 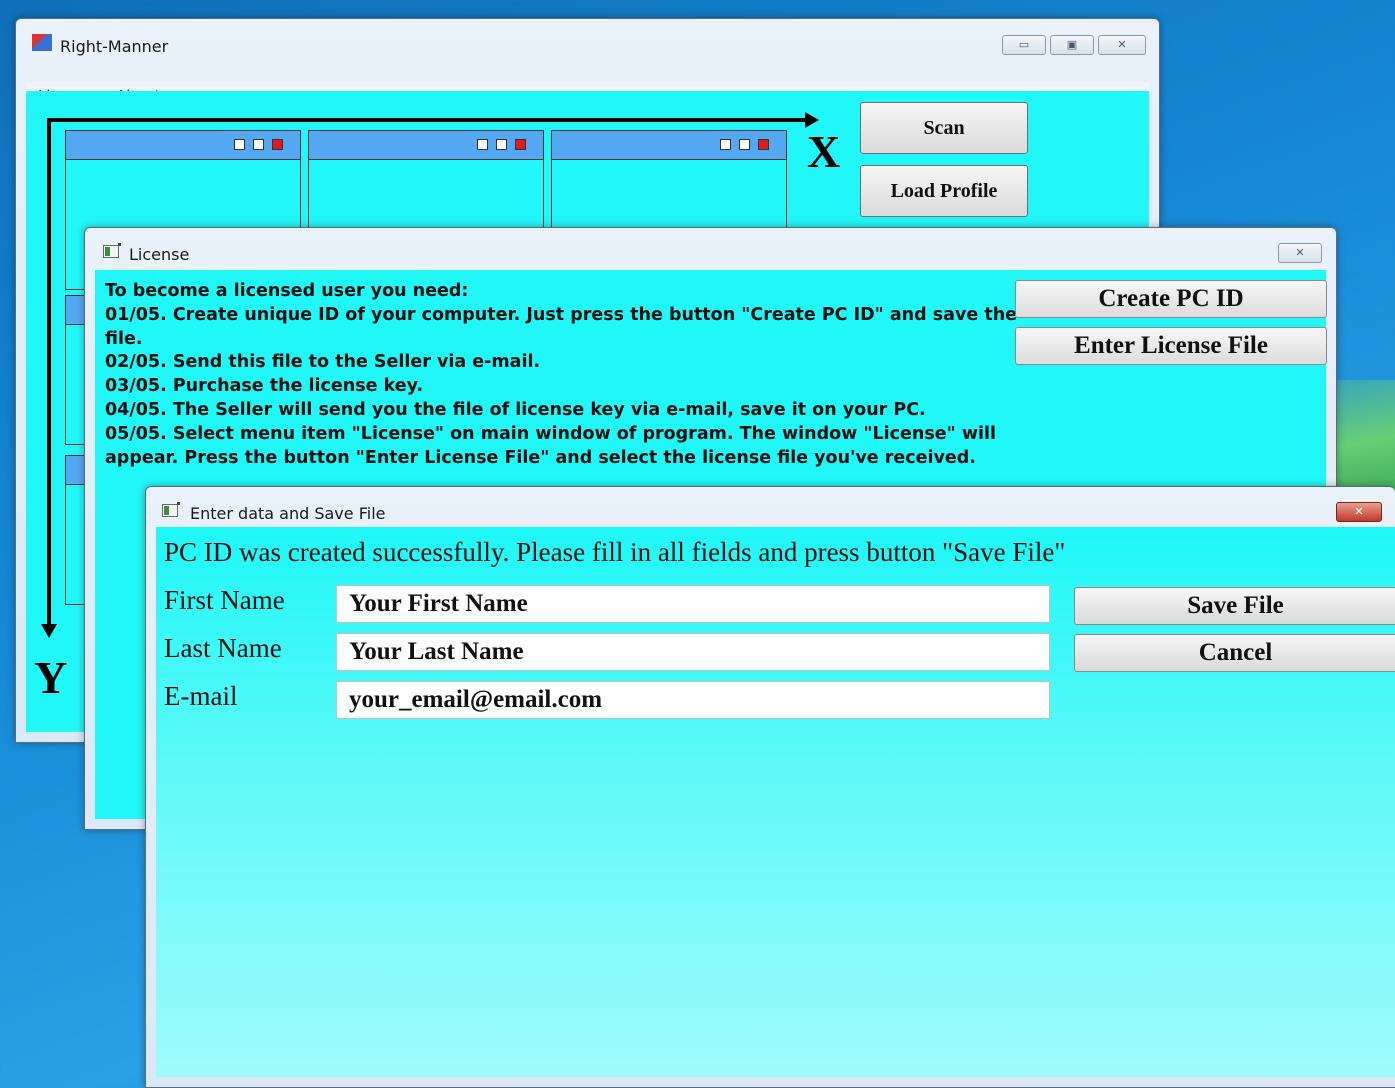 I want to click on instruction-line: To become a licensed user you need:, so click(x=287, y=291).